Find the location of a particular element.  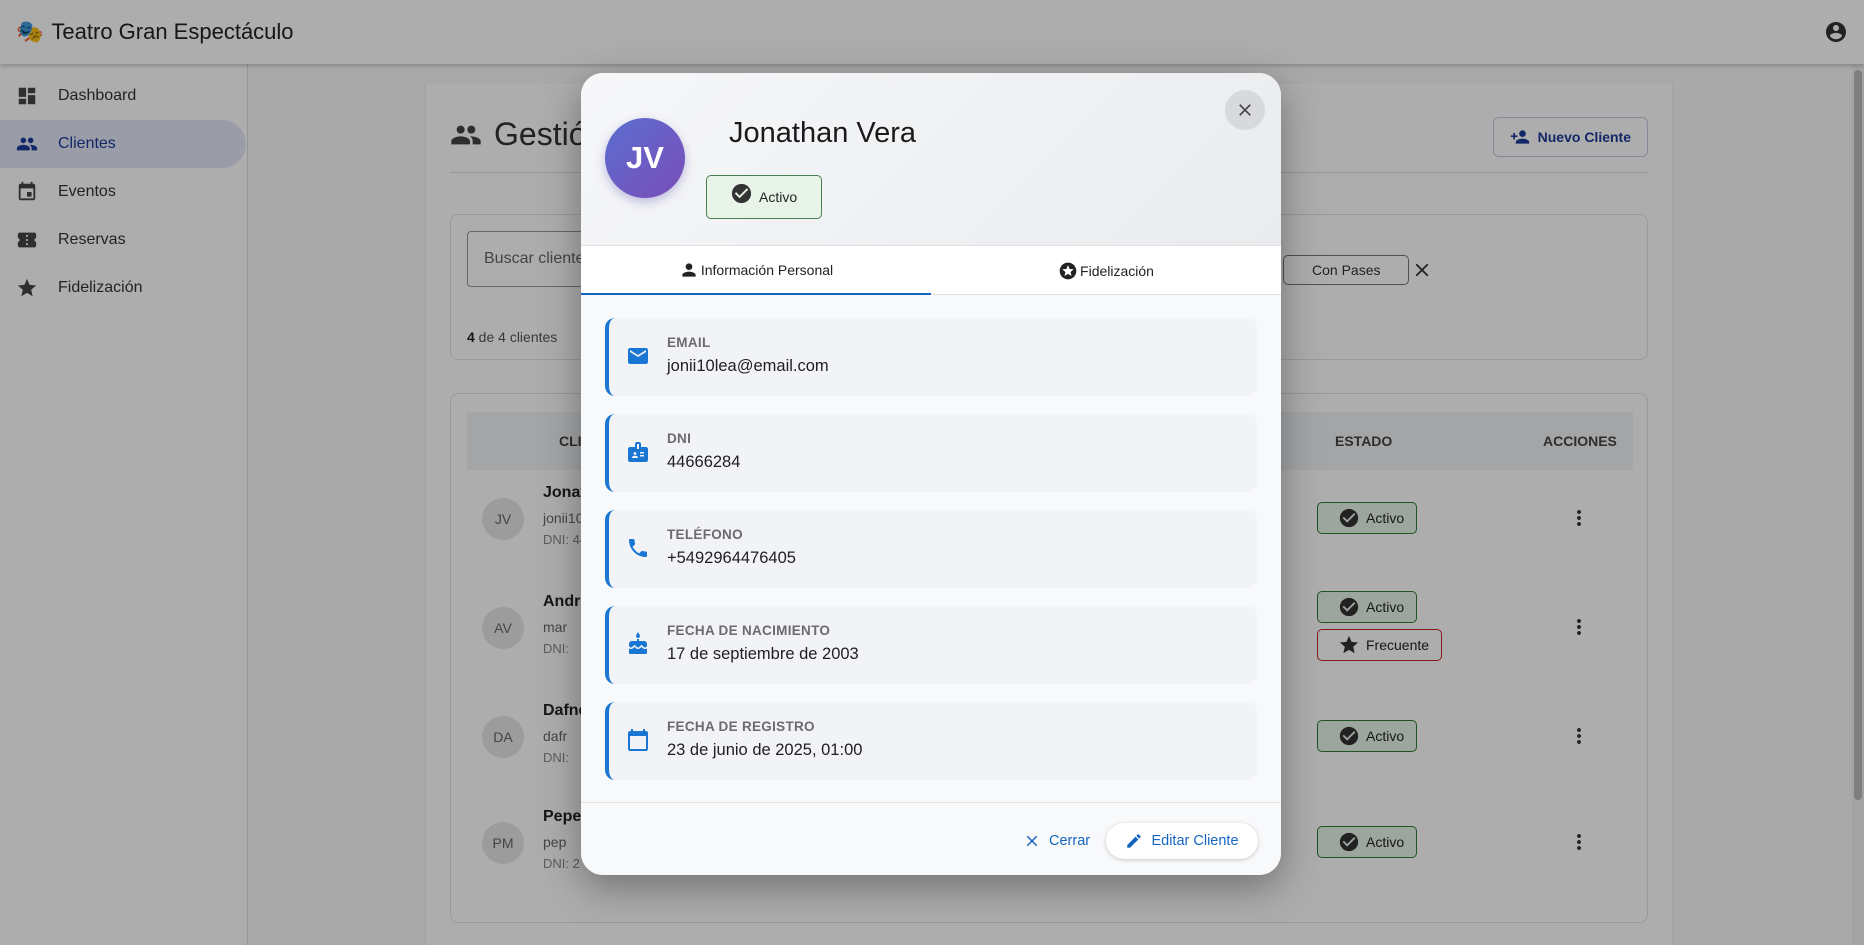

status-label: Activo is located at coordinates (778, 197).